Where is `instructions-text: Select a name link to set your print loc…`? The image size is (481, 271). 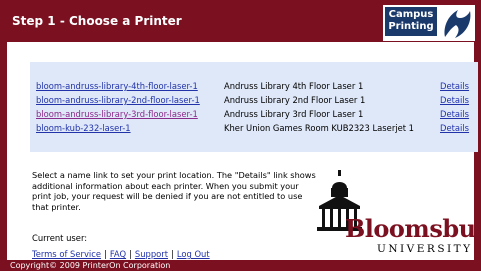
instructions-text: Select a name link to set your print loc… is located at coordinates (174, 191).